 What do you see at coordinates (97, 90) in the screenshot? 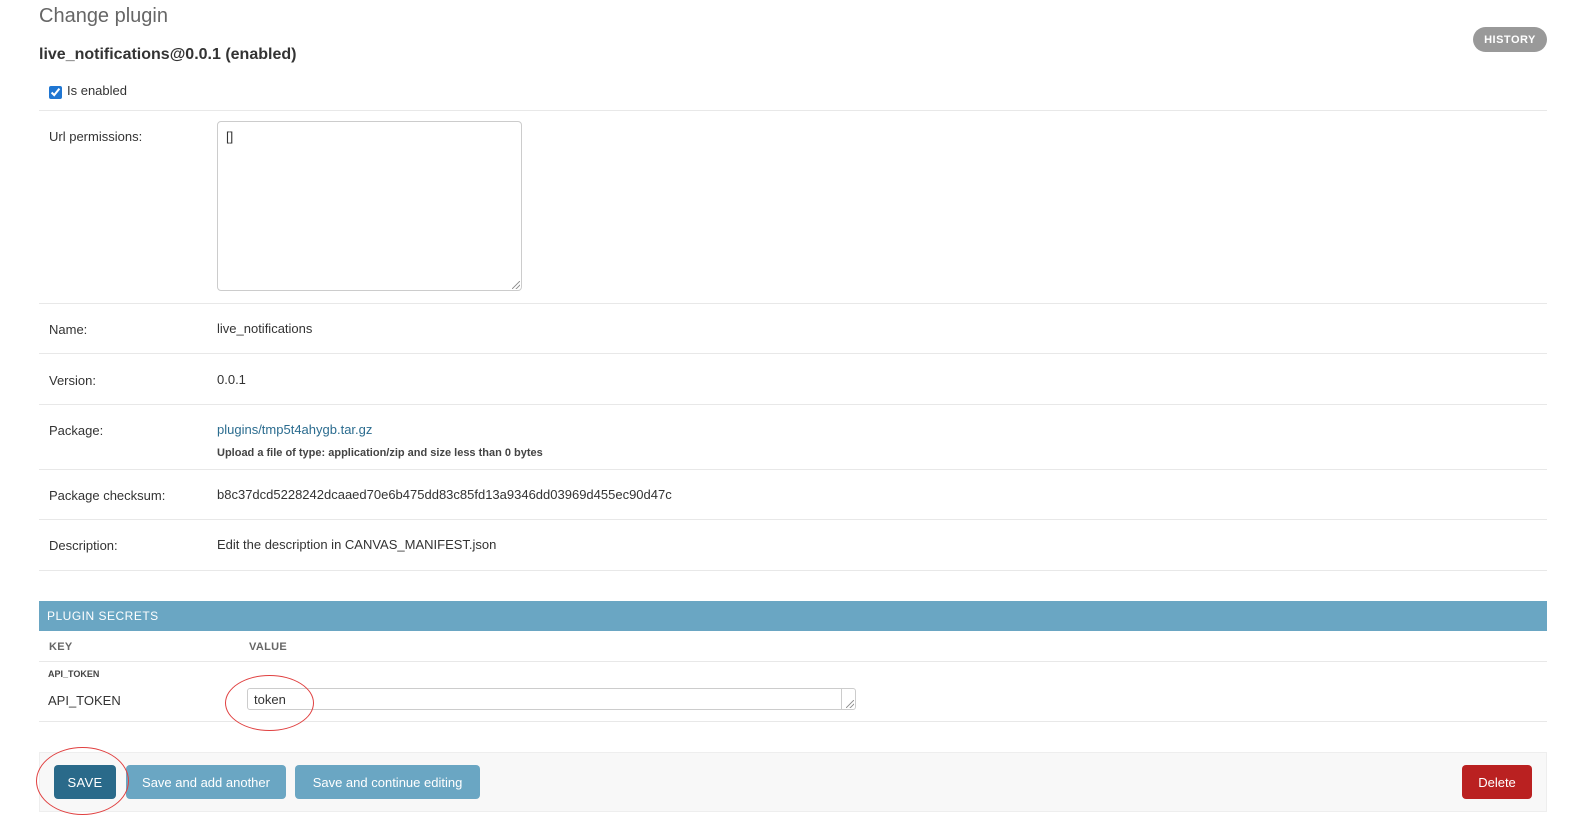
I see `is-enabled-label: Is enabled` at bounding box center [97, 90].